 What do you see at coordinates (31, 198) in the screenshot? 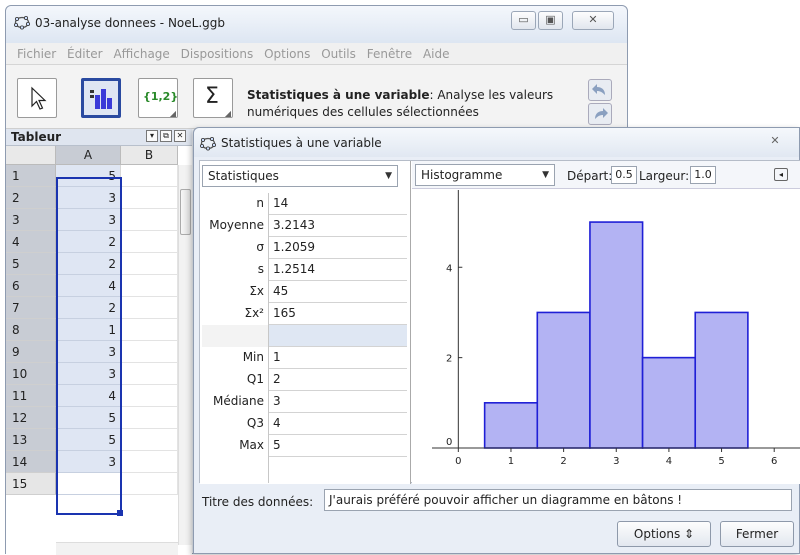
I see `row-header: 2` at bounding box center [31, 198].